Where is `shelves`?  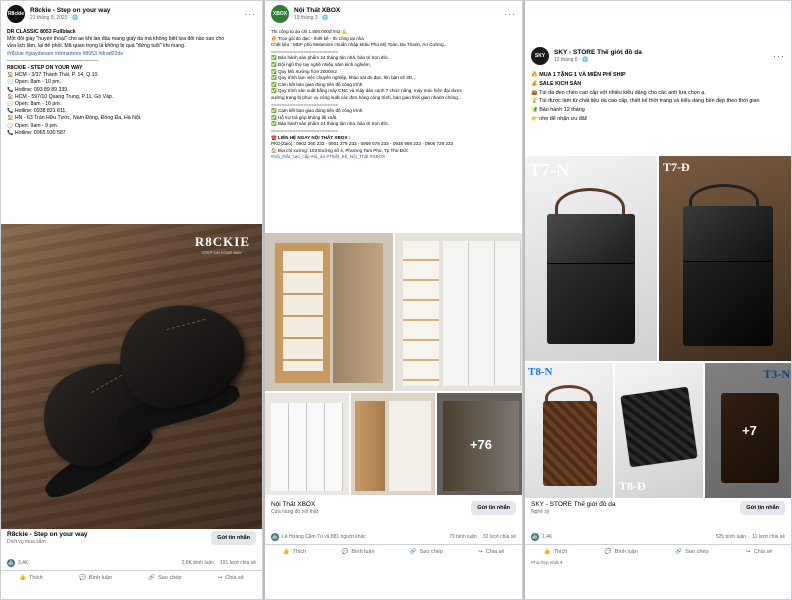
shelves is located at coordinates (303, 311).